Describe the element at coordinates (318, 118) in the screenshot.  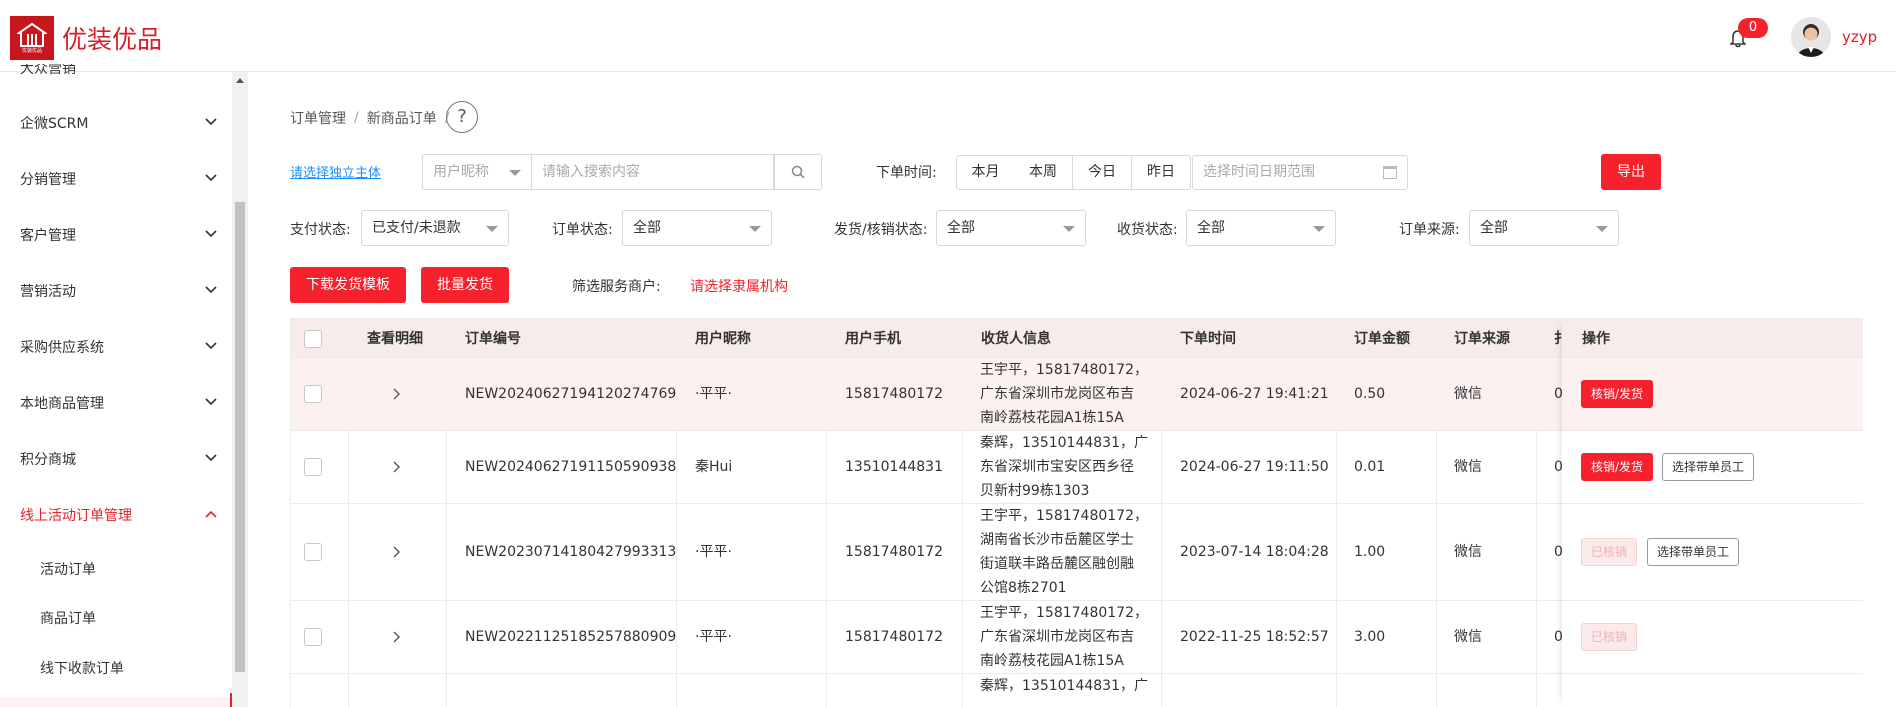
I see `breadcrumb-order-management: 订单管理` at that location.